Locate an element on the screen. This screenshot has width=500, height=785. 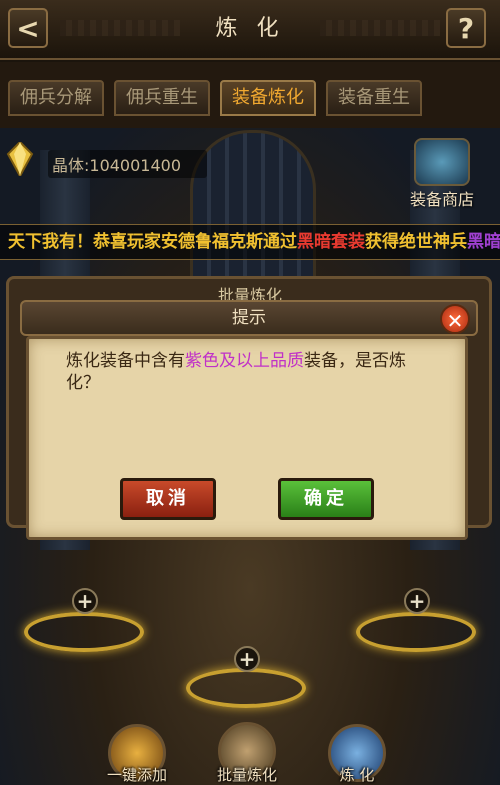
refine-label: 炼 化 is located at coordinates (357, 774).